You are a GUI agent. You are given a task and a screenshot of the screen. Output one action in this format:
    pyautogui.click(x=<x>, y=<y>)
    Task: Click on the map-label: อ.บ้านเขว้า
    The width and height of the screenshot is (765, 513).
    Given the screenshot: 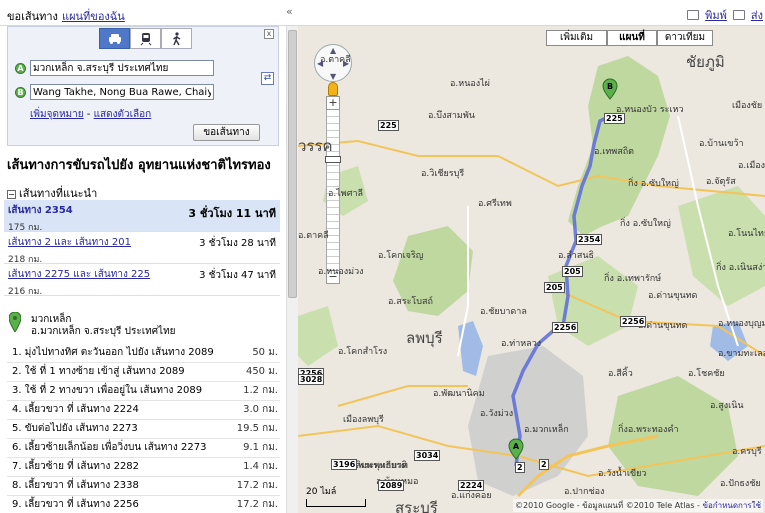 What is the action you would take?
    pyautogui.click(x=721, y=144)
    